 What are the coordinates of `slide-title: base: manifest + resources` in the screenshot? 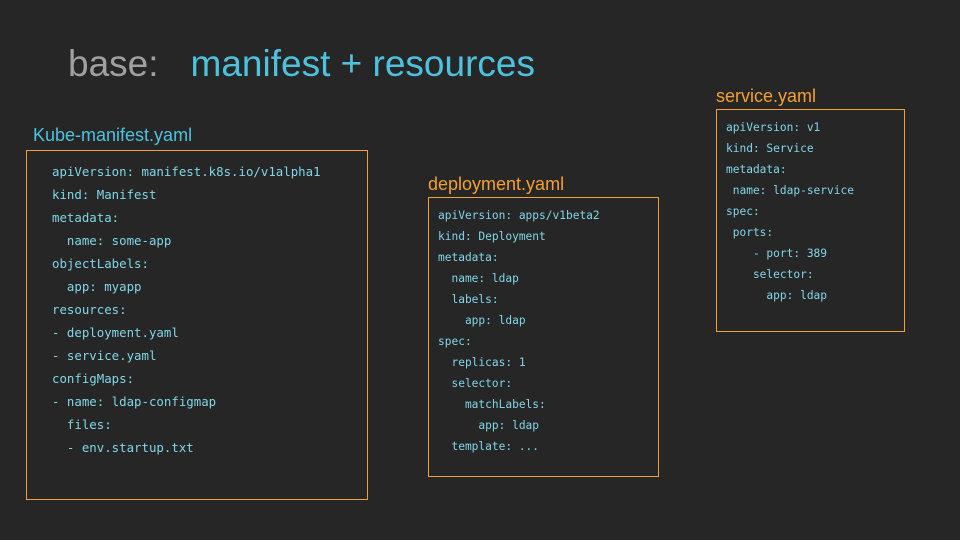 It's located at (301, 64).